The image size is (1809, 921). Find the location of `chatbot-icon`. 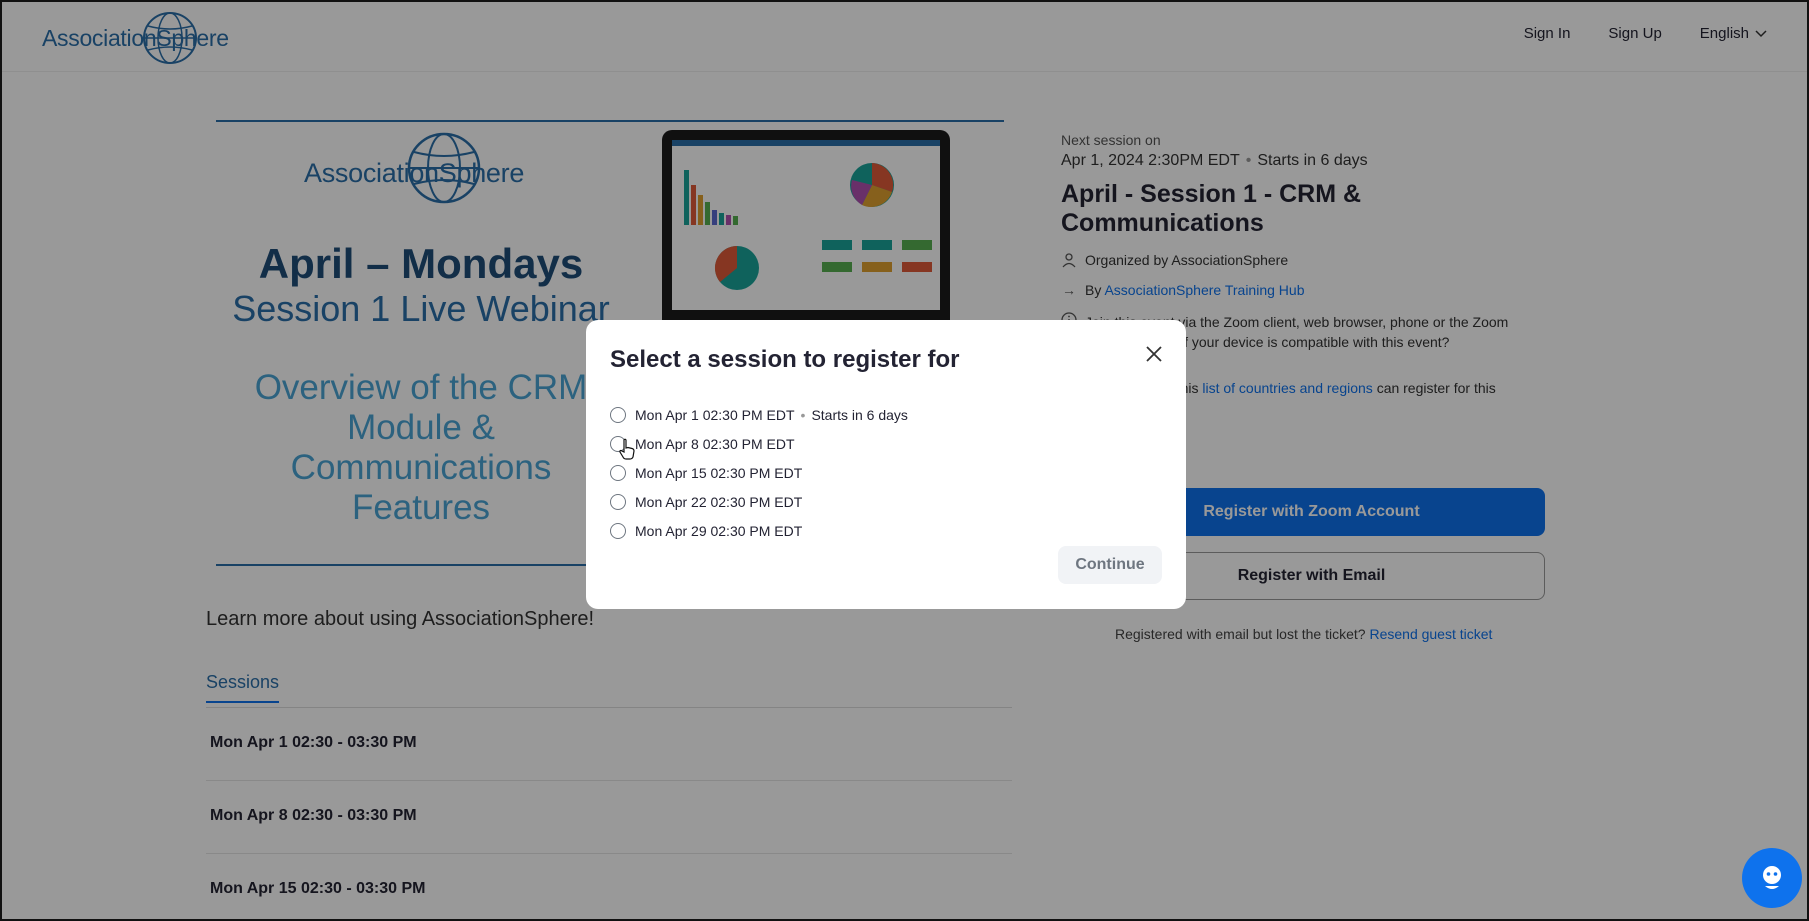

chatbot-icon is located at coordinates (1772, 877).